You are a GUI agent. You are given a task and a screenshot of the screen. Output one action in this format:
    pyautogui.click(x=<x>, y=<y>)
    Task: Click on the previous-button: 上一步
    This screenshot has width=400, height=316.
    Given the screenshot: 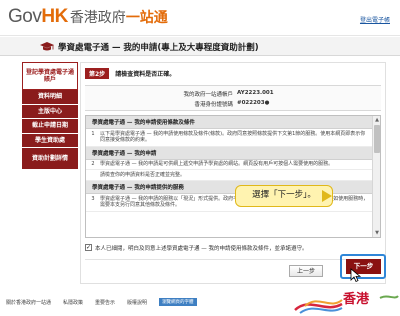 What is the action you would take?
    pyautogui.click(x=306, y=271)
    